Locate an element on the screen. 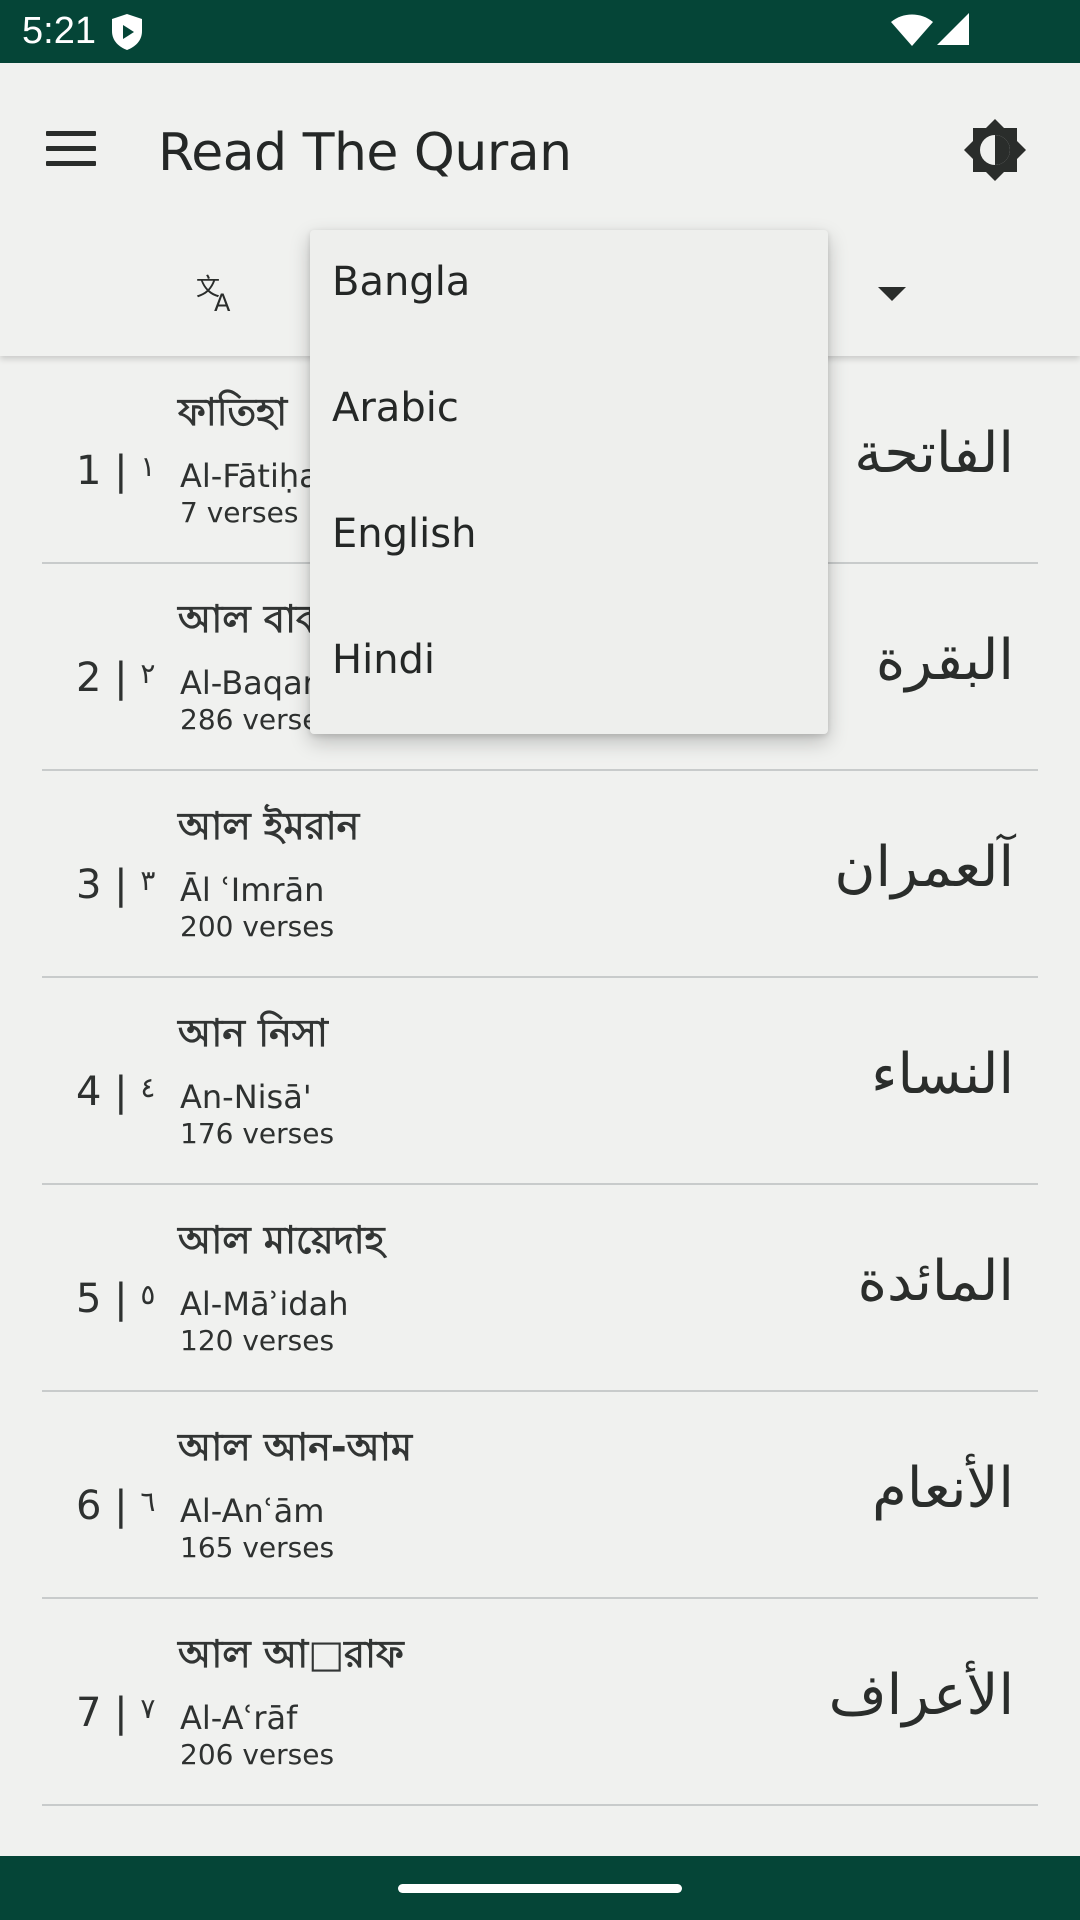 Image resolution: width=1080 pixels, height=1920 pixels. surah-number: 5 | ٥ is located at coordinates (116, 1299).